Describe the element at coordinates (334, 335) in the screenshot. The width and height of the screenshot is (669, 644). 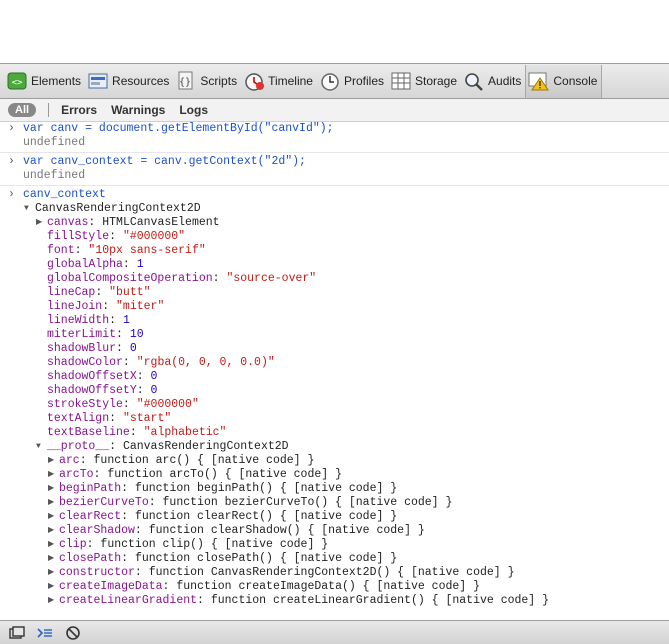
I see `object-property: miterLimit: 10` at that location.